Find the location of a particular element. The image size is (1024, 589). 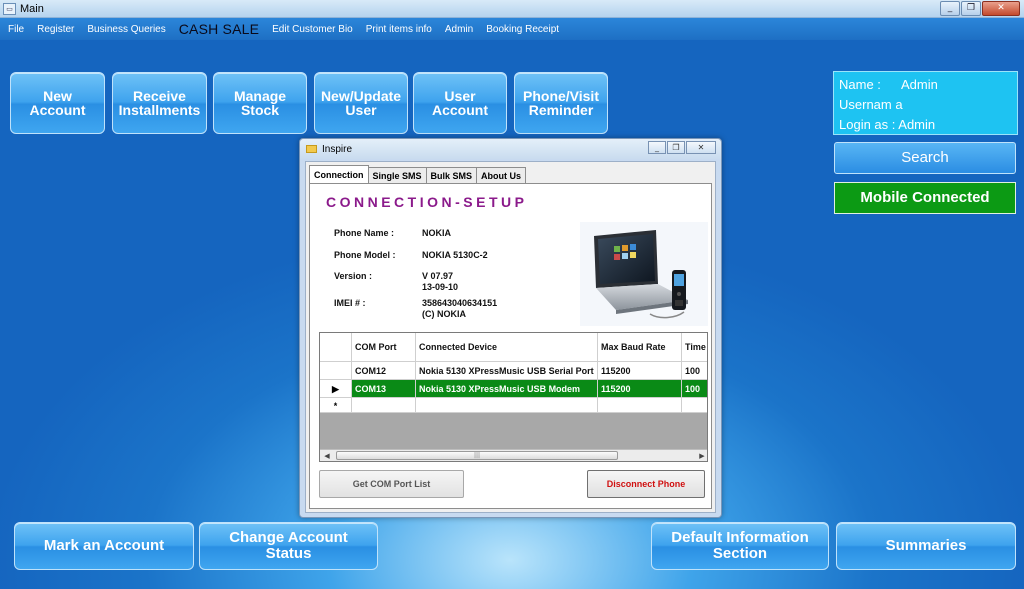

phone-name-value: NOKIA is located at coordinates (436, 233).